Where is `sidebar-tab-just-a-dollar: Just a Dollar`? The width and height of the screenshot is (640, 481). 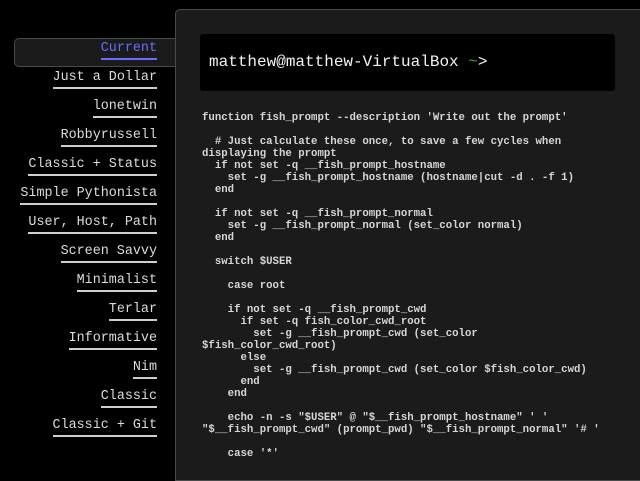
sidebar-tab-just-a-dollar: Just a Dollar is located at coordinates (104, 79).